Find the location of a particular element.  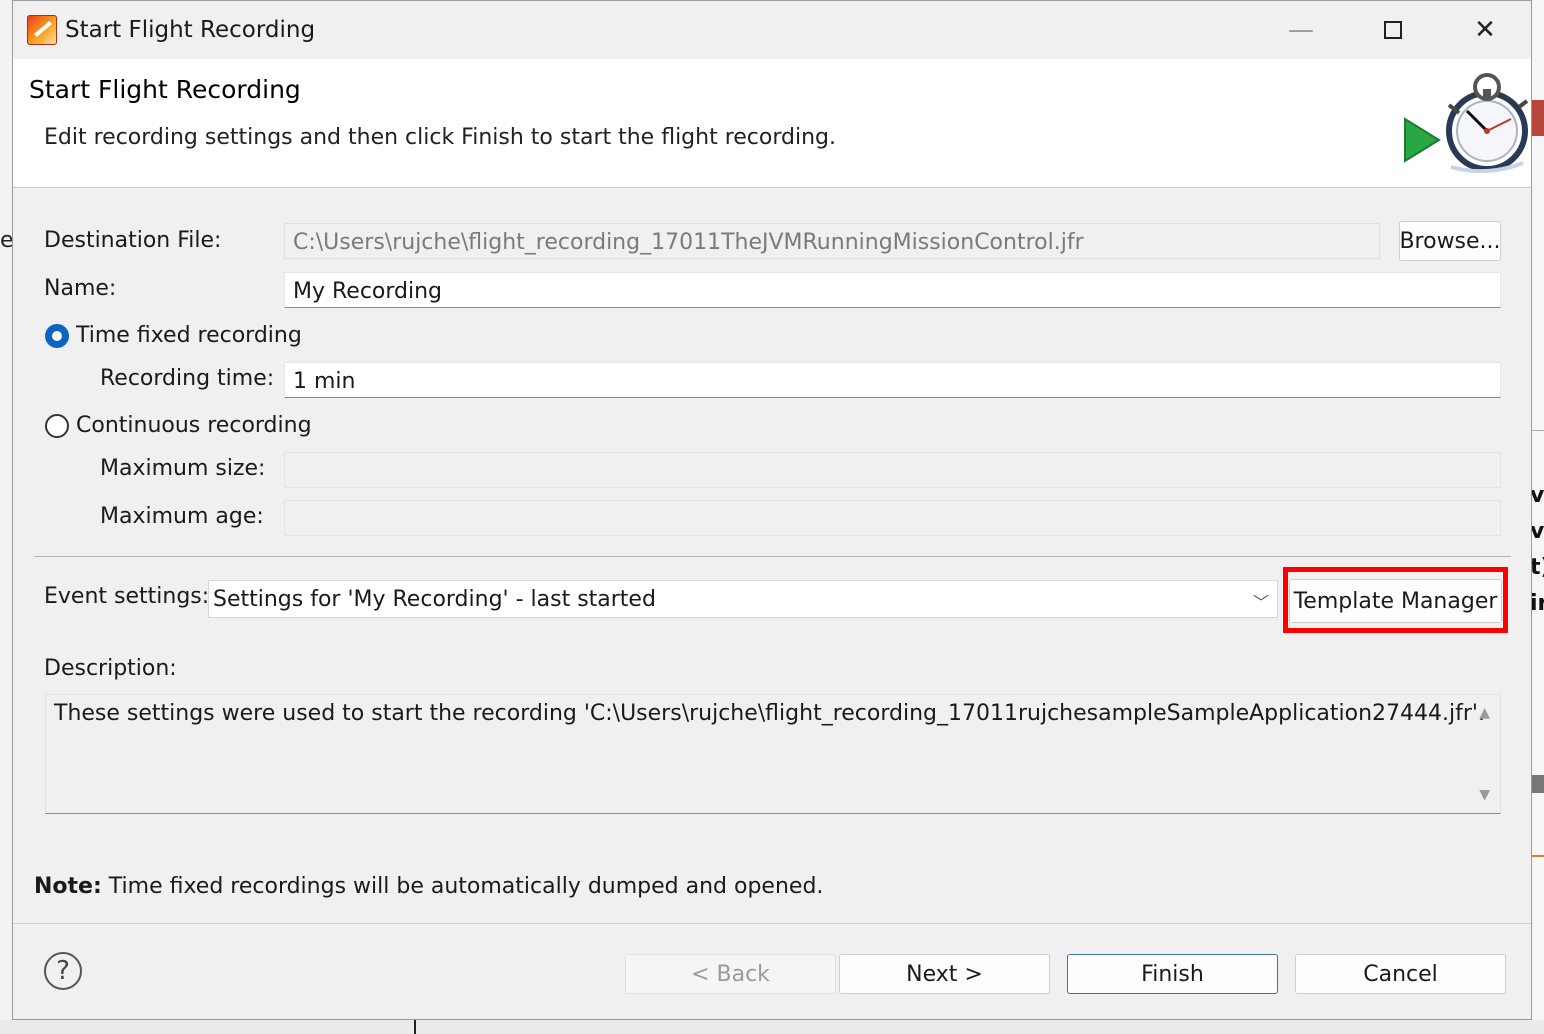

section-divider is located at coordinates (772, 556).